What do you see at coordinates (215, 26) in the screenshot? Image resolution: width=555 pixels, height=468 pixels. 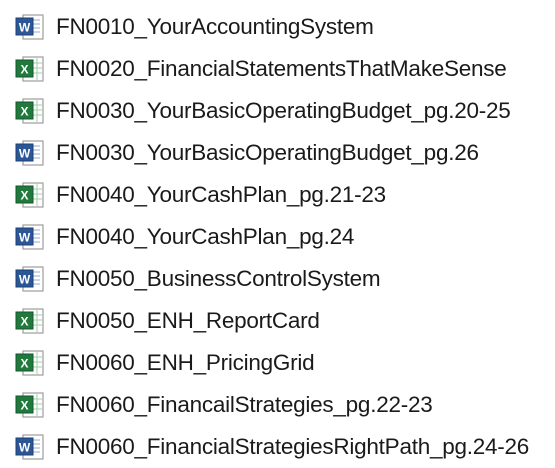 I see `file-name: FN0010_YourAccountingSystem` at bounding box center [215, 26].